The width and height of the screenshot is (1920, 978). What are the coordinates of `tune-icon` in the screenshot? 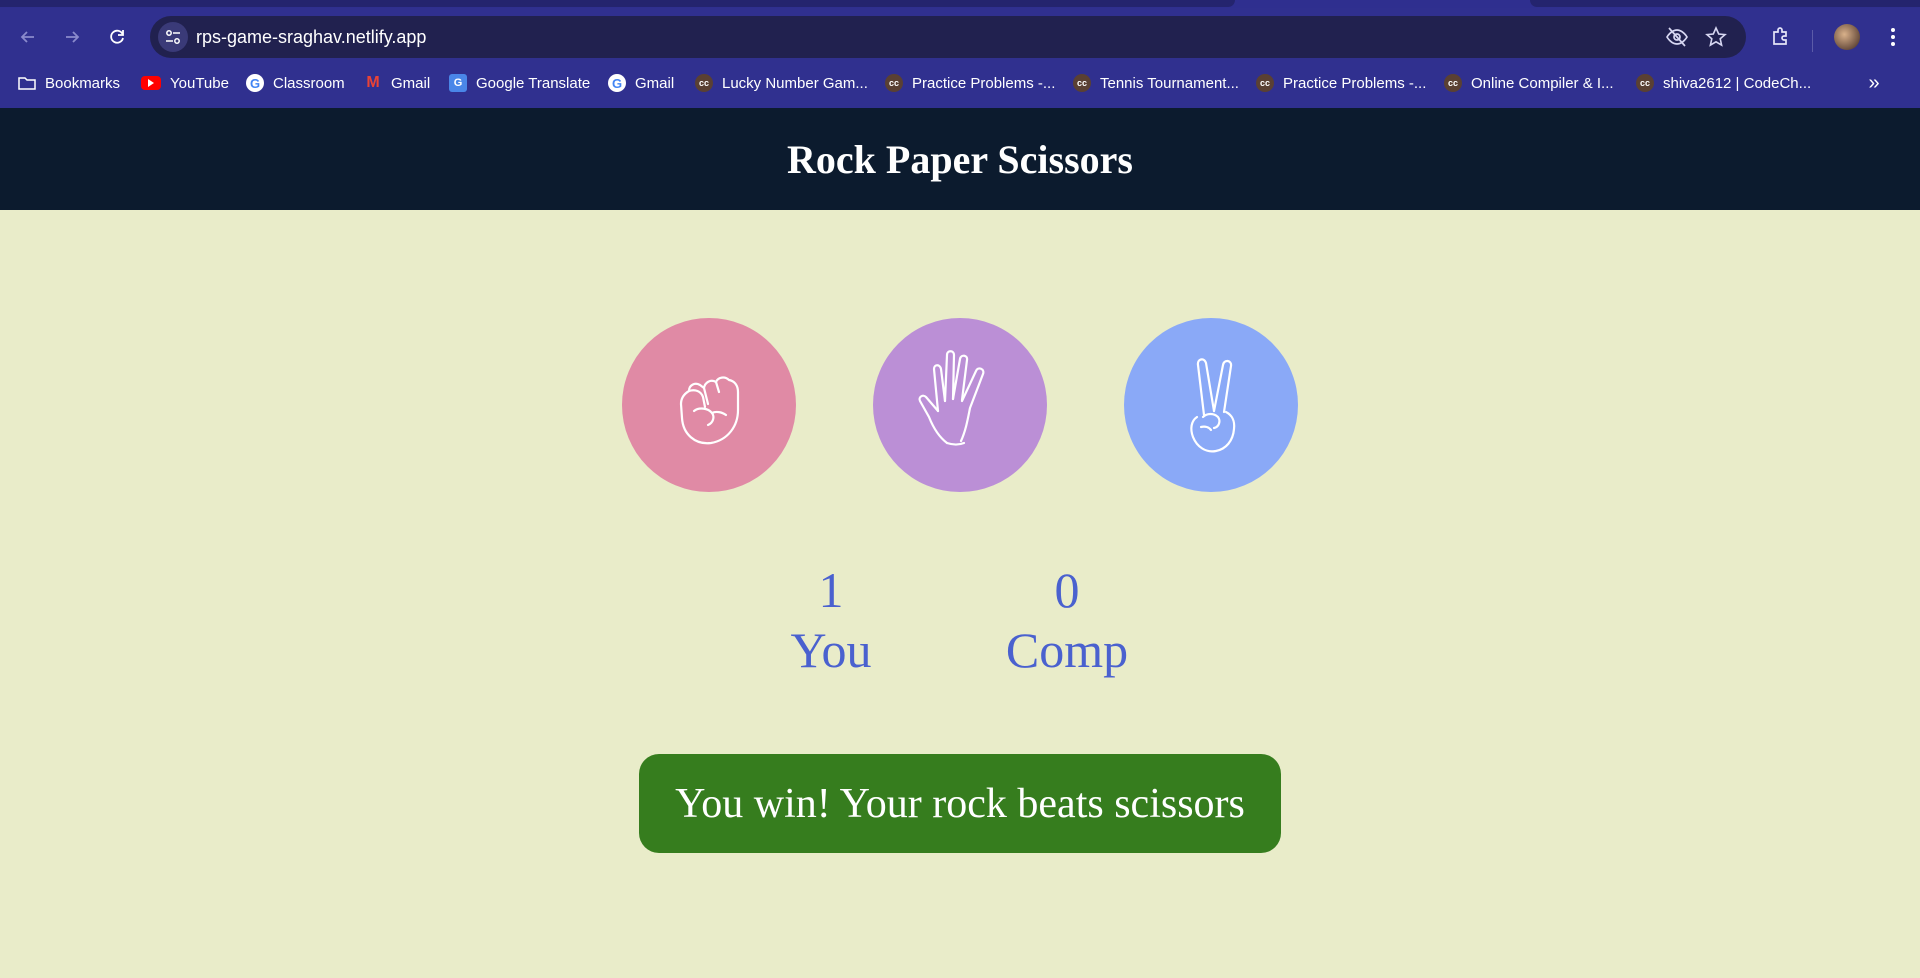 It's located at (173, 37).